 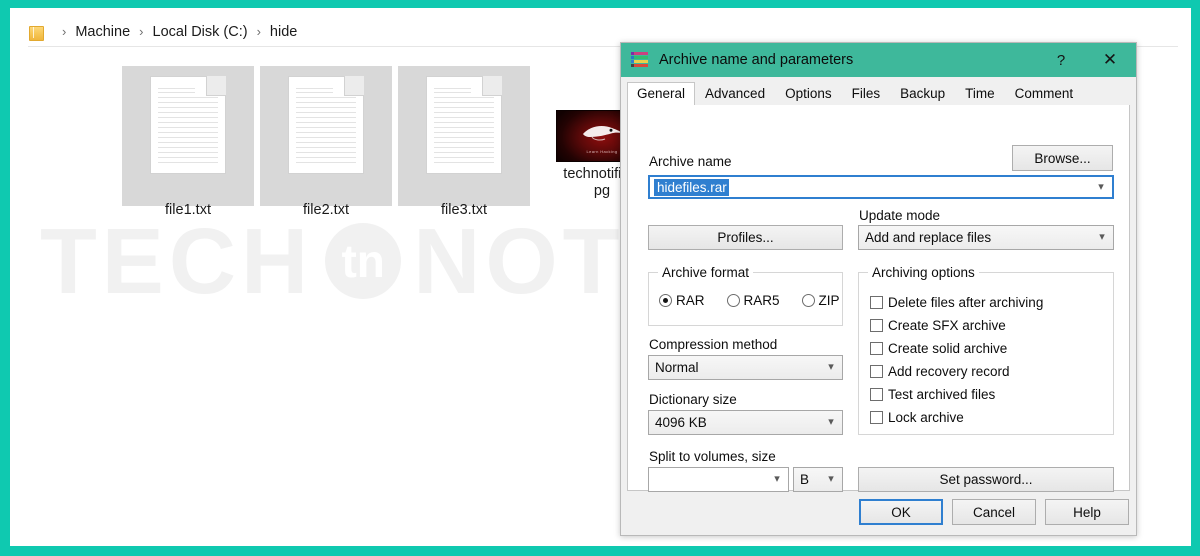 What do you see at coordinates (1061, 60) in the screenshot?
I see `help-button: ?` at bounding box center [1061, 60].